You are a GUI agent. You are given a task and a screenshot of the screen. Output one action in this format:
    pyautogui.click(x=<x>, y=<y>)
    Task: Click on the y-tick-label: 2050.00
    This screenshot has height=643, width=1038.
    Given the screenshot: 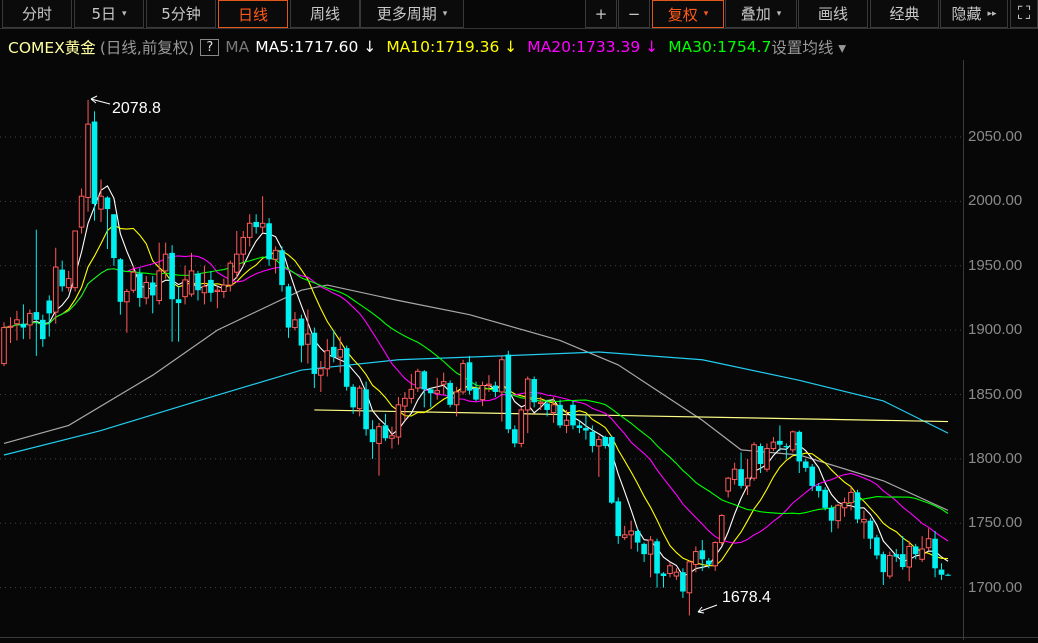 What is the action you would take?
    pyautogui.click(x=995, y=136)
    